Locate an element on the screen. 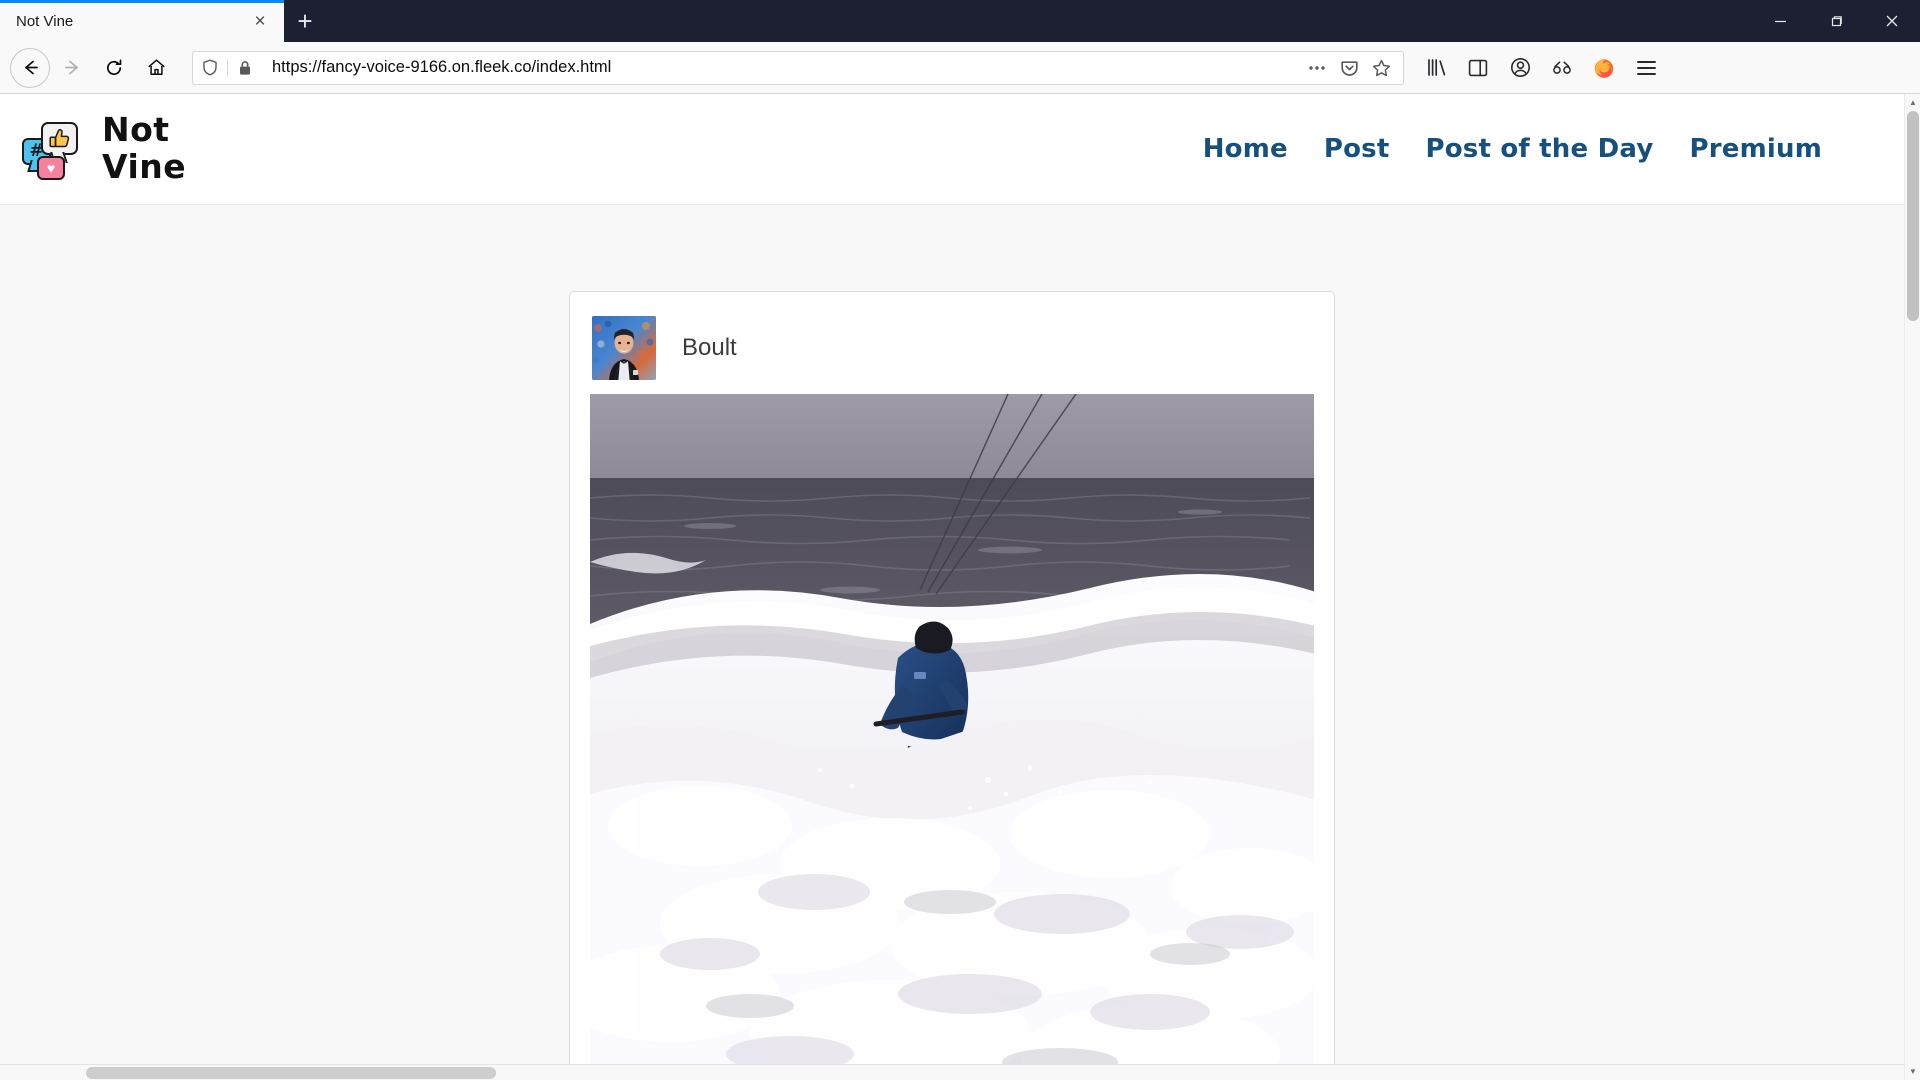 This screenshot has width=1920, height=1080. lock-icon is located at coordinates (245, 68).